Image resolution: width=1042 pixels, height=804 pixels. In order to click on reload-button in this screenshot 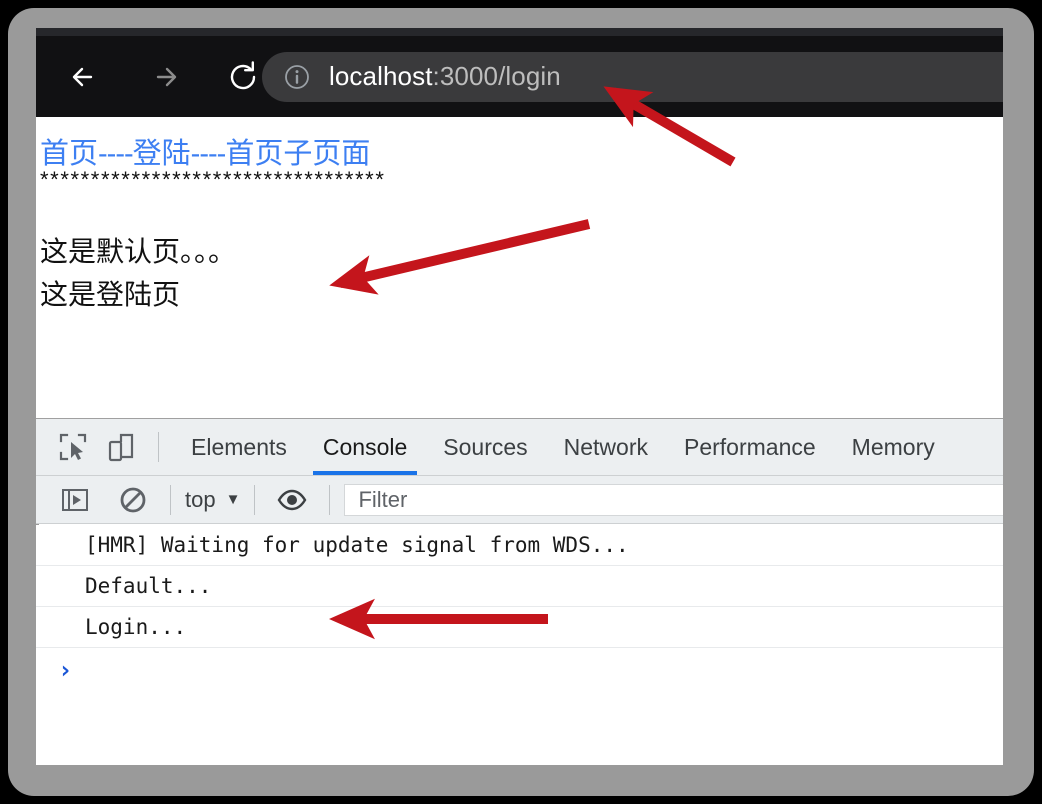, I will do `click(244, 77)`.